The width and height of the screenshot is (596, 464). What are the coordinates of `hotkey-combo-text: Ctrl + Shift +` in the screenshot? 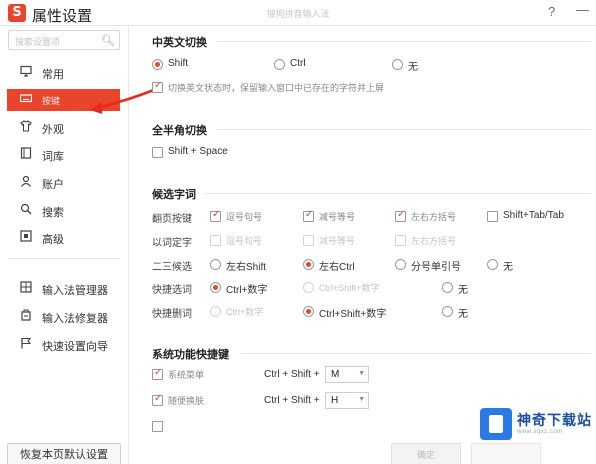 It's located at (292, 374).